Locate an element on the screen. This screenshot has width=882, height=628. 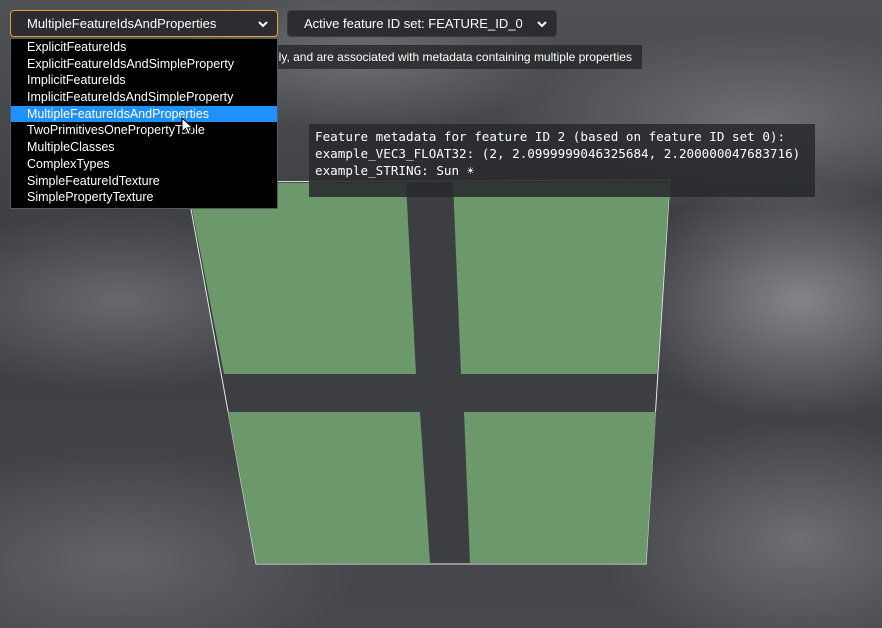
model-quad-bottom-right is located at coordinates (560, 487).